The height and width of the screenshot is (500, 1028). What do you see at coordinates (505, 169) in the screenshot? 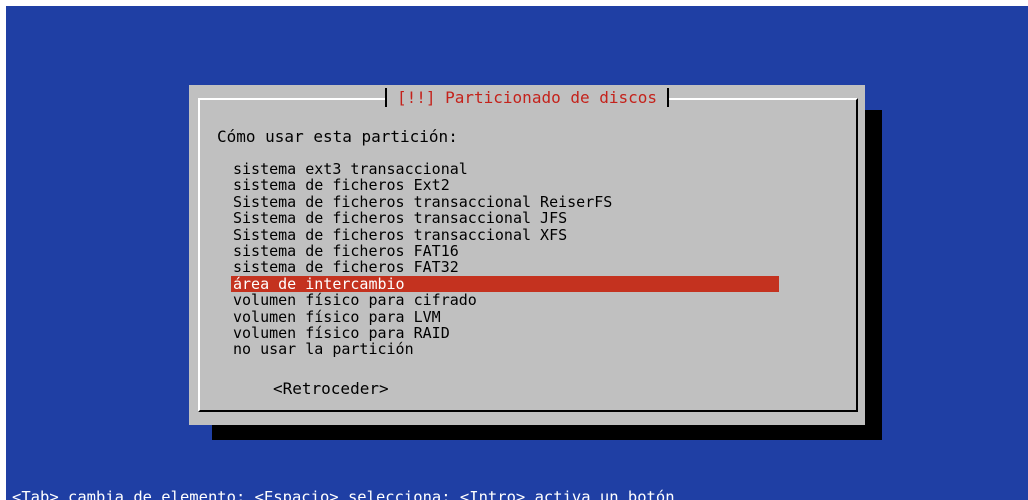
I see `option-item: sistema ext3 transaccional` at bounding box center [505, 169].